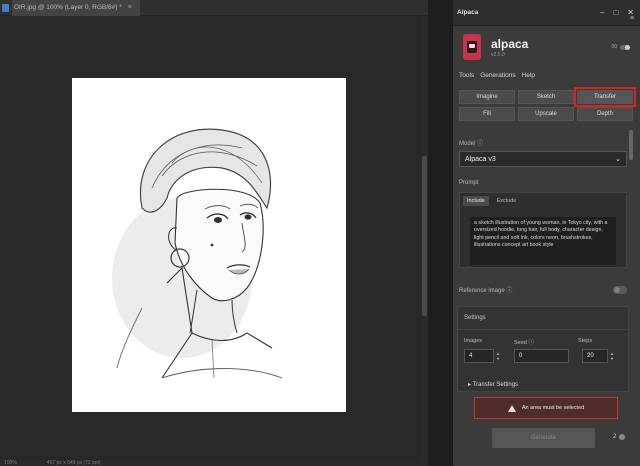 The height and width of the screenshot is (466, 640). Describe the element at coordinates (632, 18) in the screenshot. I see `panel-menu-icon: ≡` at that location.